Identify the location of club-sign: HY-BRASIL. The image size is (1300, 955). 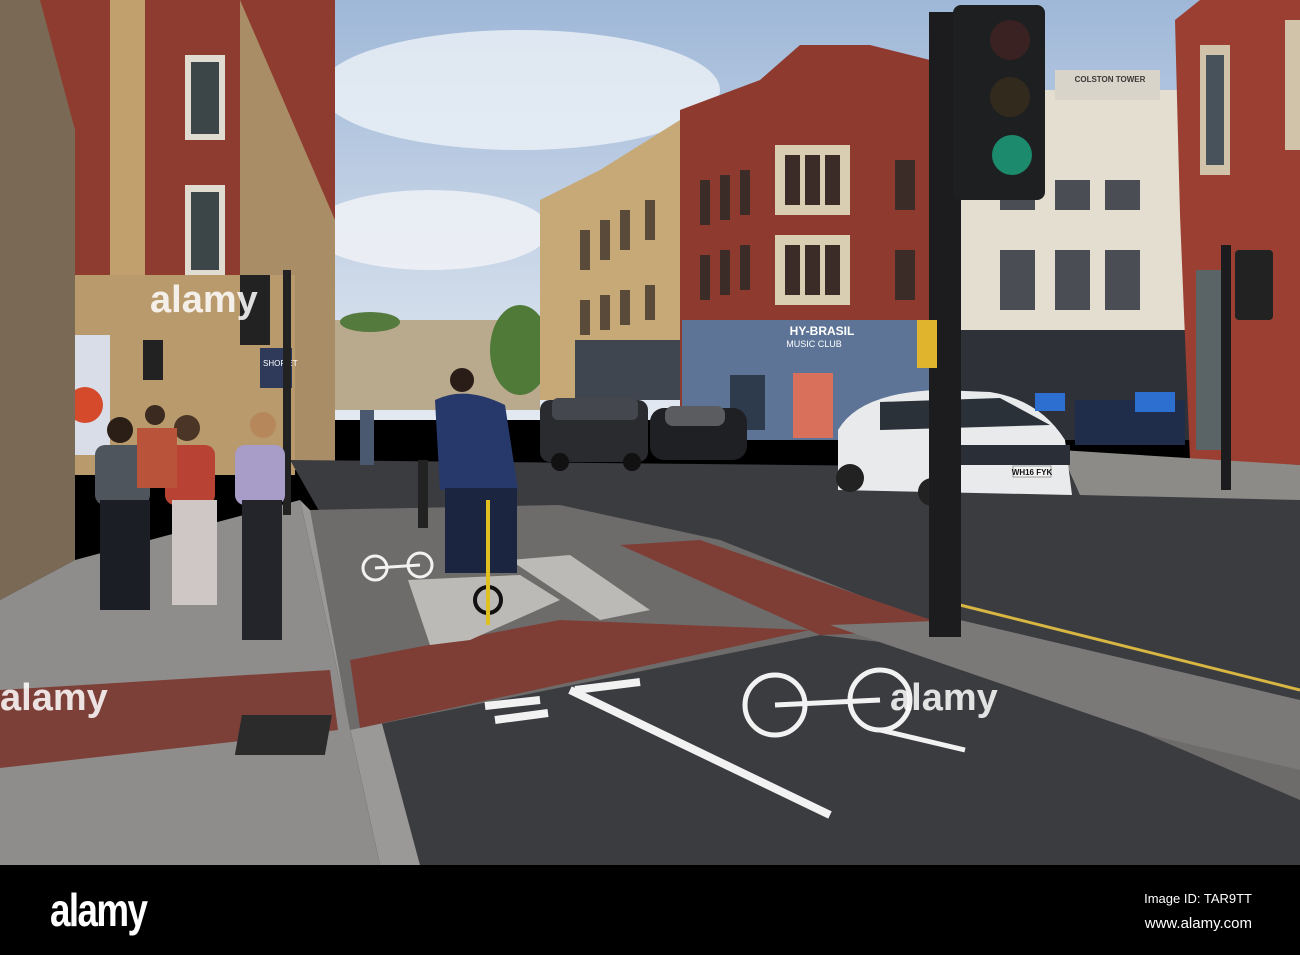
(822, 331).